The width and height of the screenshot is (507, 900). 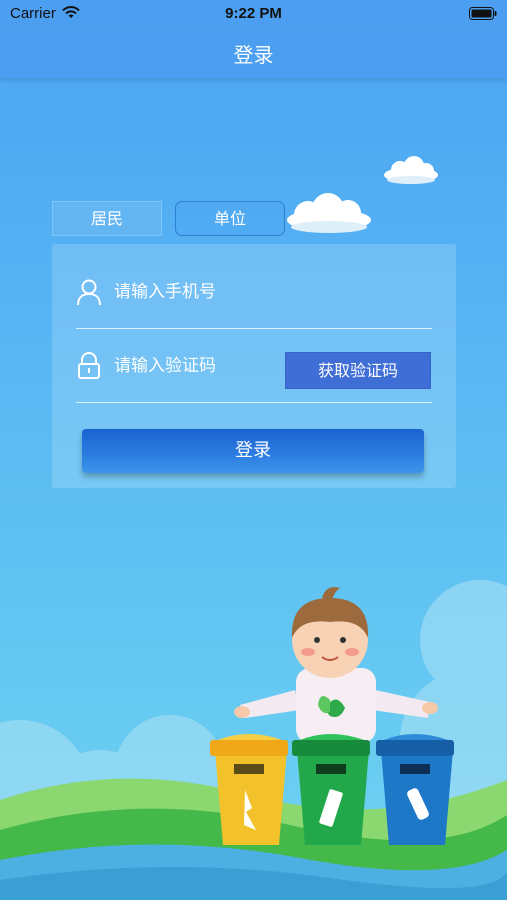 I want to click on battery-icon, so click(x=483, y=16).